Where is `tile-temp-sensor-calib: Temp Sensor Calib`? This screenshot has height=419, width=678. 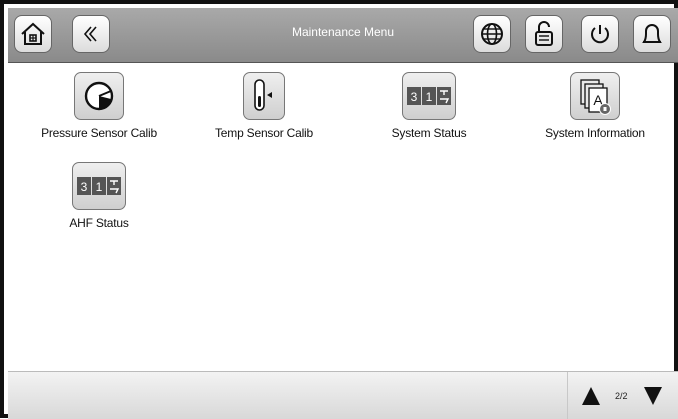
tile-temp-sensor-calib: Temp Sensor Calib is located at coordinates (264, 106).